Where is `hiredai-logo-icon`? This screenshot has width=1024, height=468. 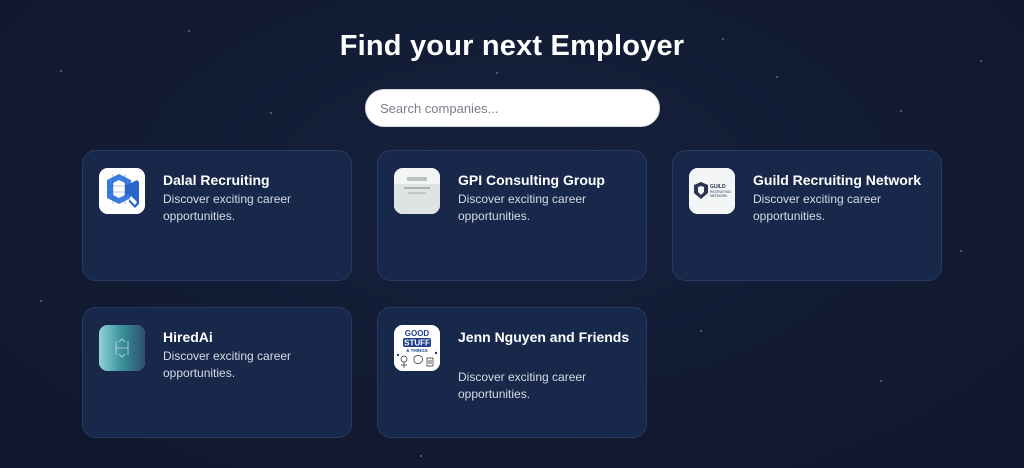 hiredai-logo-icon is located at coordinates (122, 348).